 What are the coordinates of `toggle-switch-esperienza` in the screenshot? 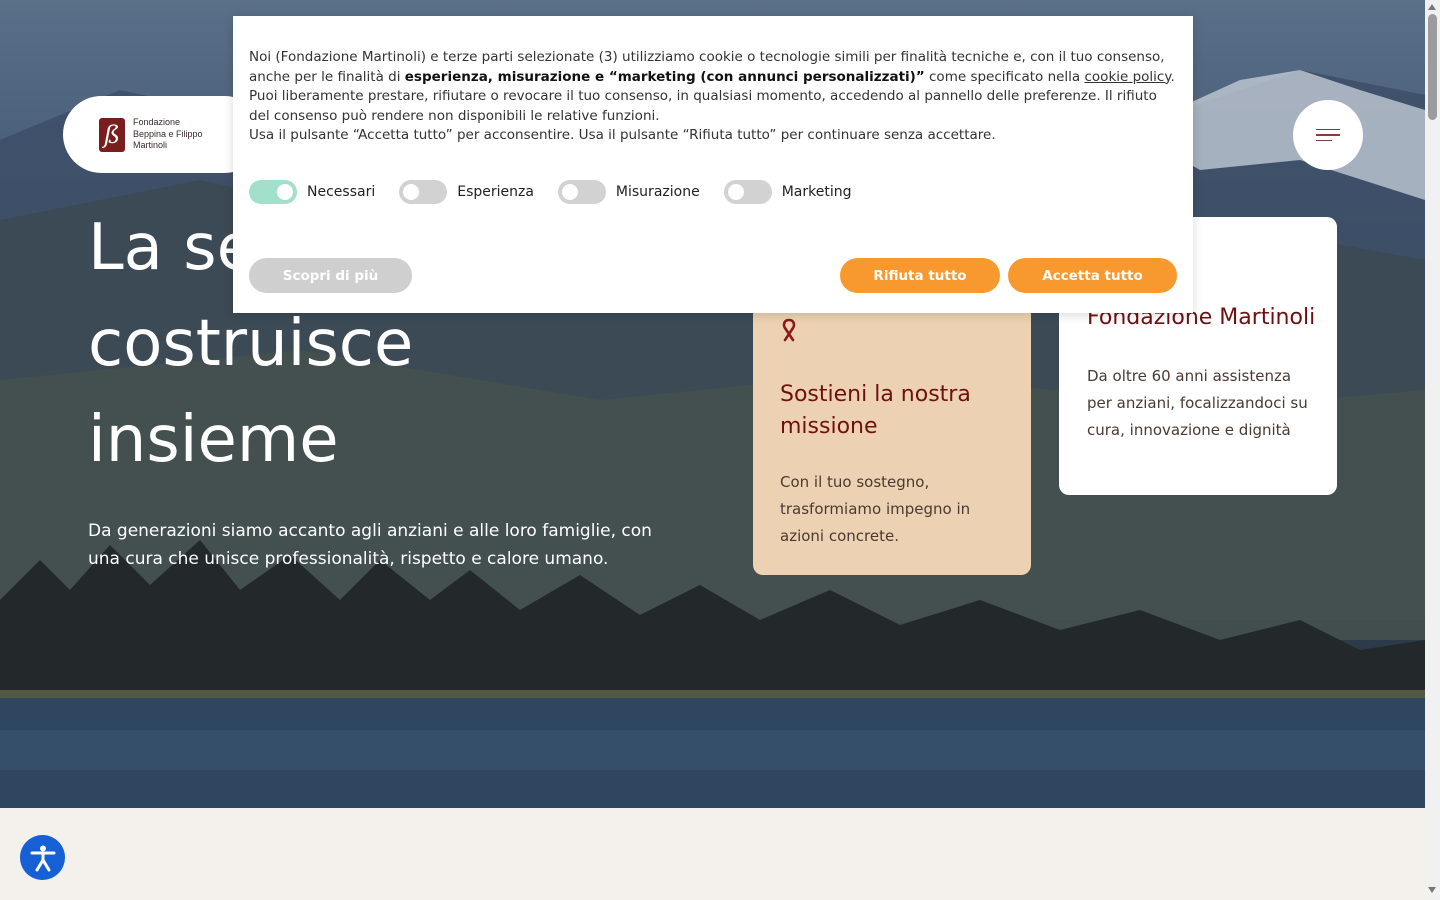 It's located at (423, 191).